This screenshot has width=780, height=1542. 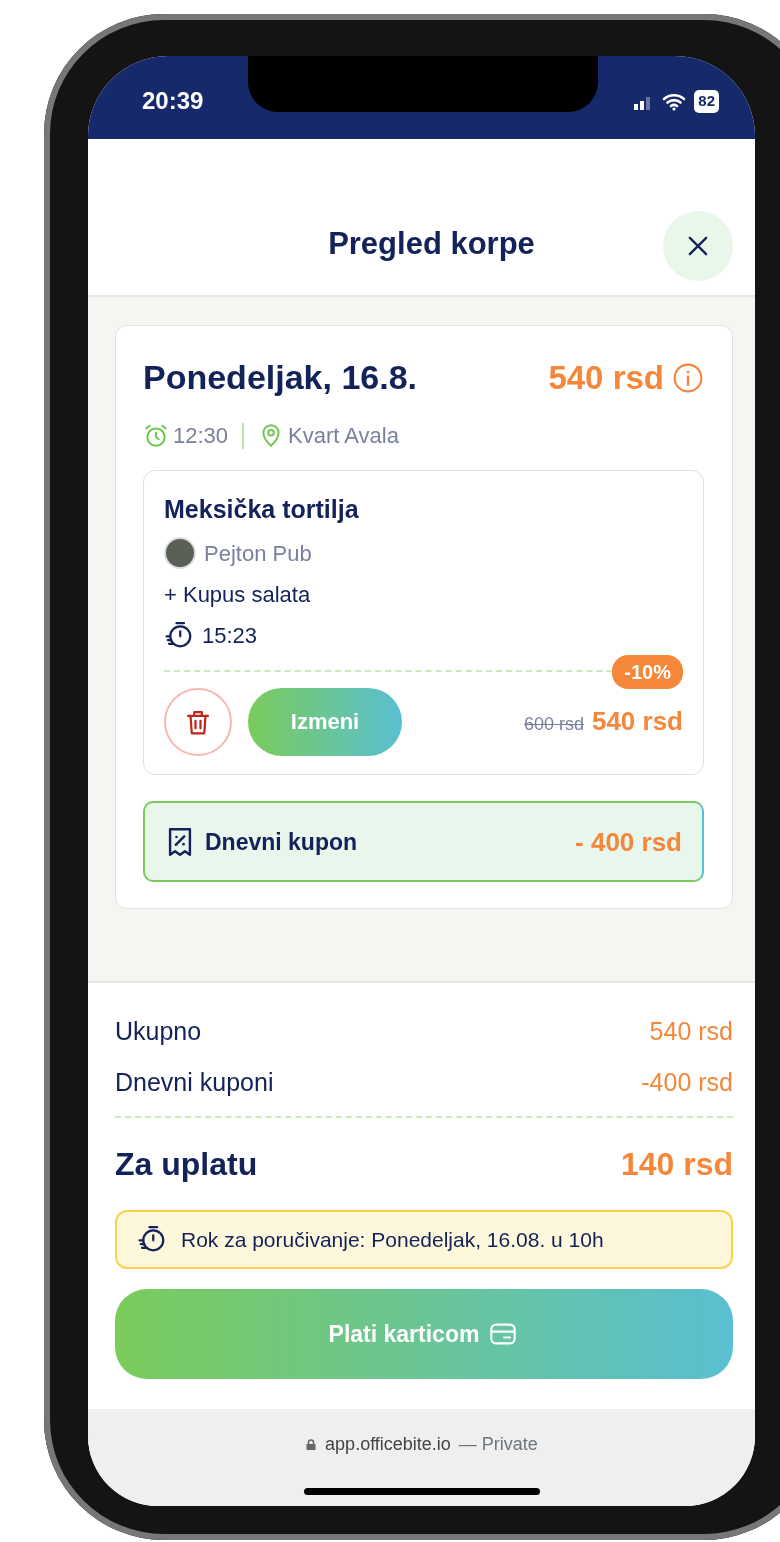 What do you see at coordinates (201, 436) in the screenshot?
I see `pickup-time: 12:30` at bounding box center [201, 436].